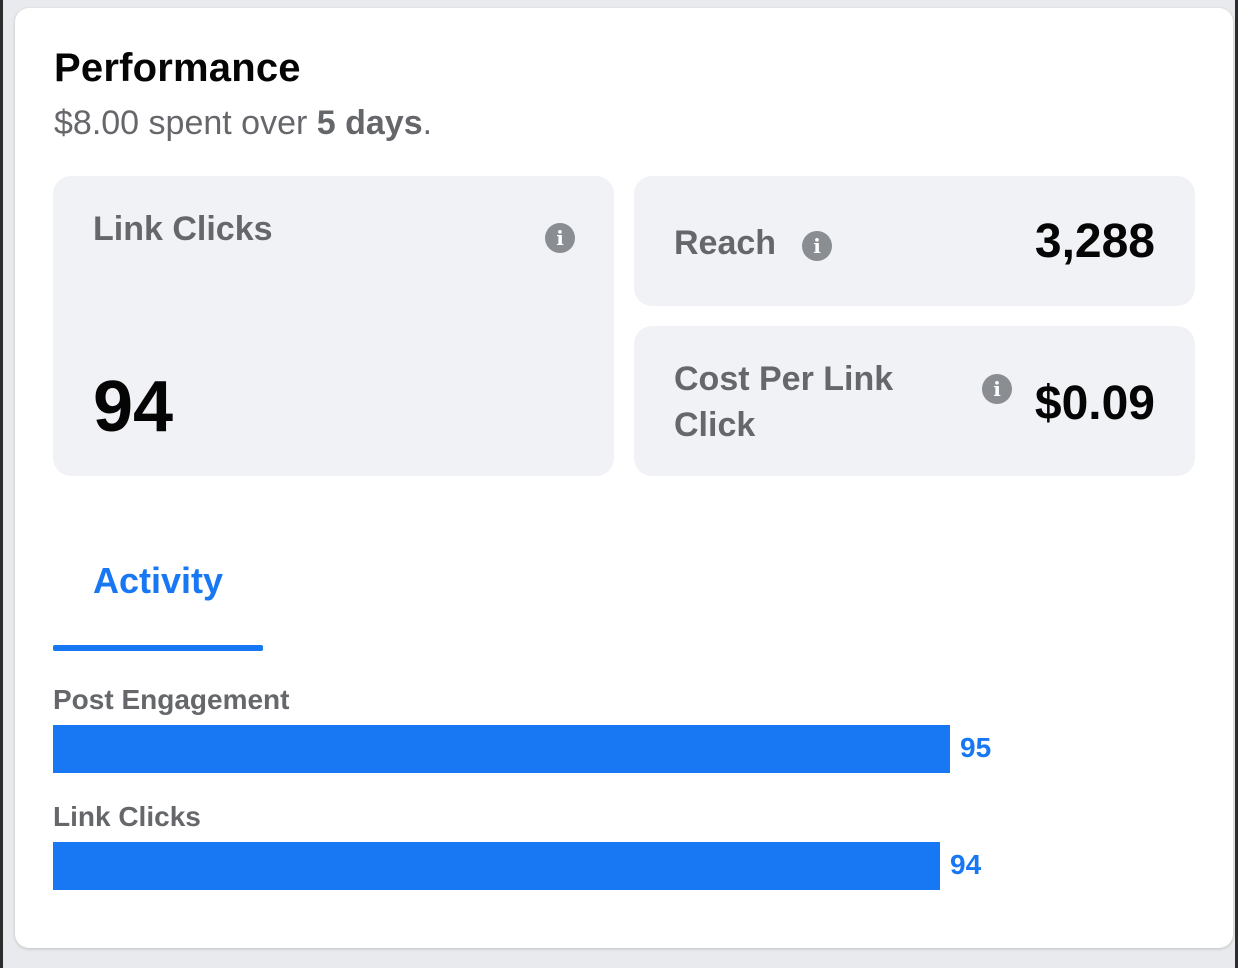 This screenshot has width=1238, height=968. What do you see at coordinates (333, 326) in the screenshot?
I see `link-clicks-tile: Link Clicks i 94` at bounding box center [333, 326].